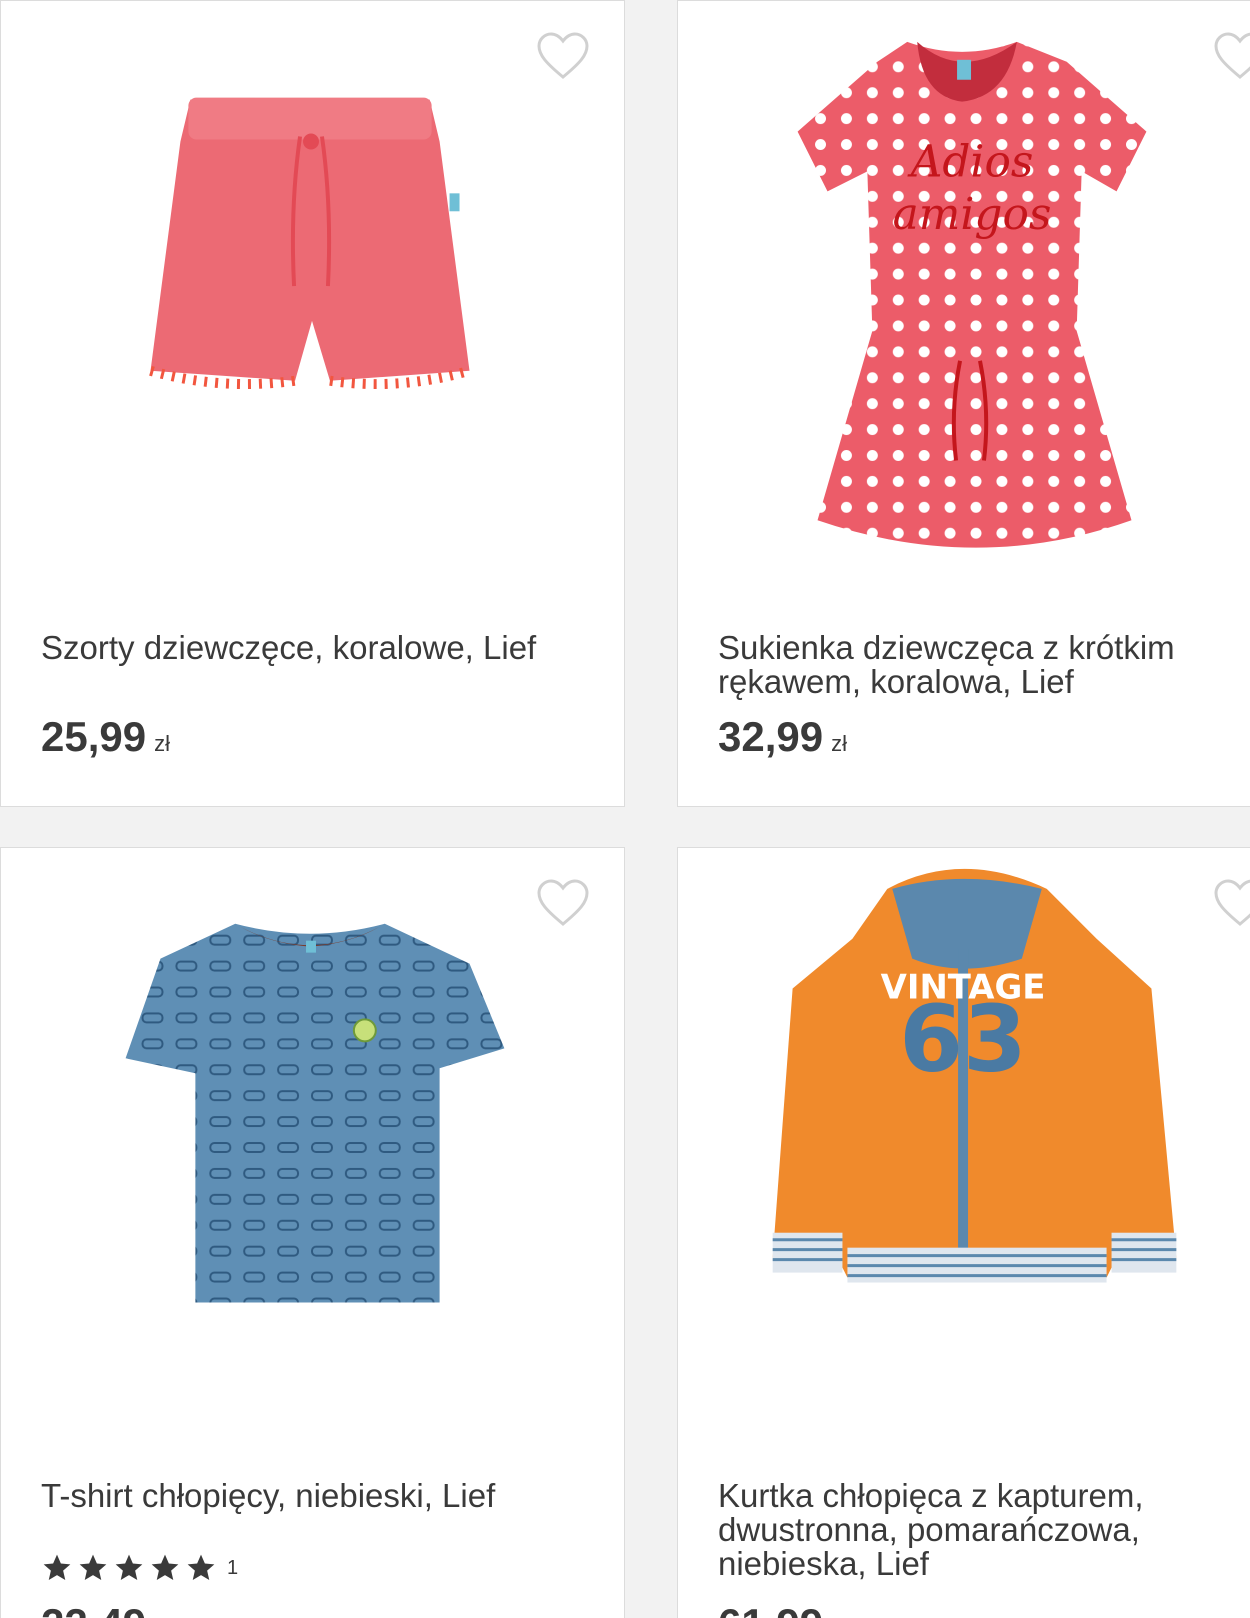 The image size is (1250, 1618). What do you see at coordinates (963, 1038) in the screenshot?
I see `print-number: 63` at bounding box center [963, 1038].